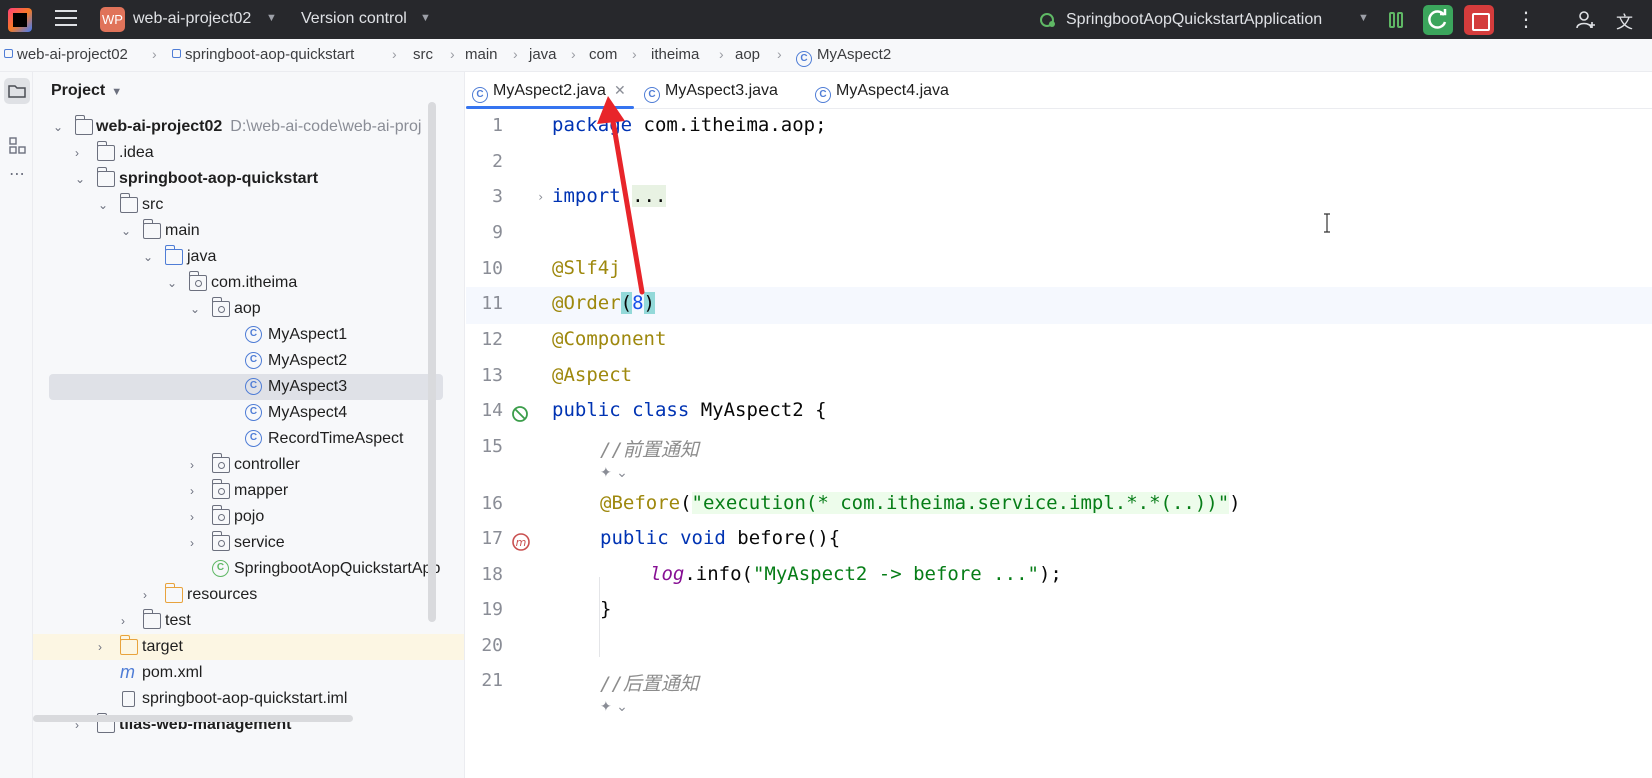  What do you see at coordinates (248, 439) in the screenshot?
I see `tree-item-class: C RecordTimeAspect` at bounding box center [248, 439].